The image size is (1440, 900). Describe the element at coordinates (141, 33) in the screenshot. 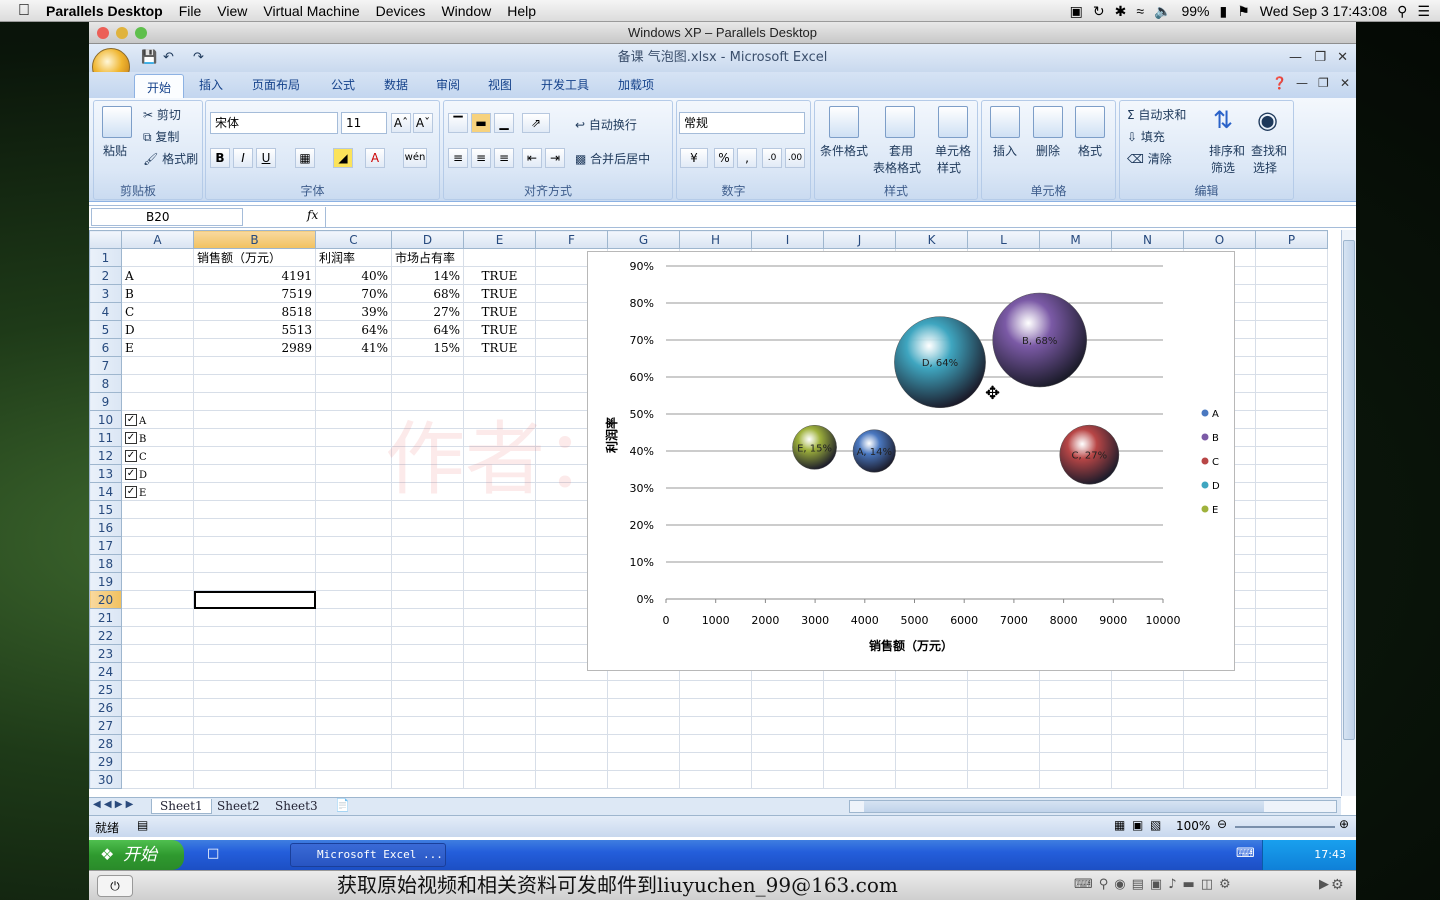

I see `zoom-window-button` at that location.